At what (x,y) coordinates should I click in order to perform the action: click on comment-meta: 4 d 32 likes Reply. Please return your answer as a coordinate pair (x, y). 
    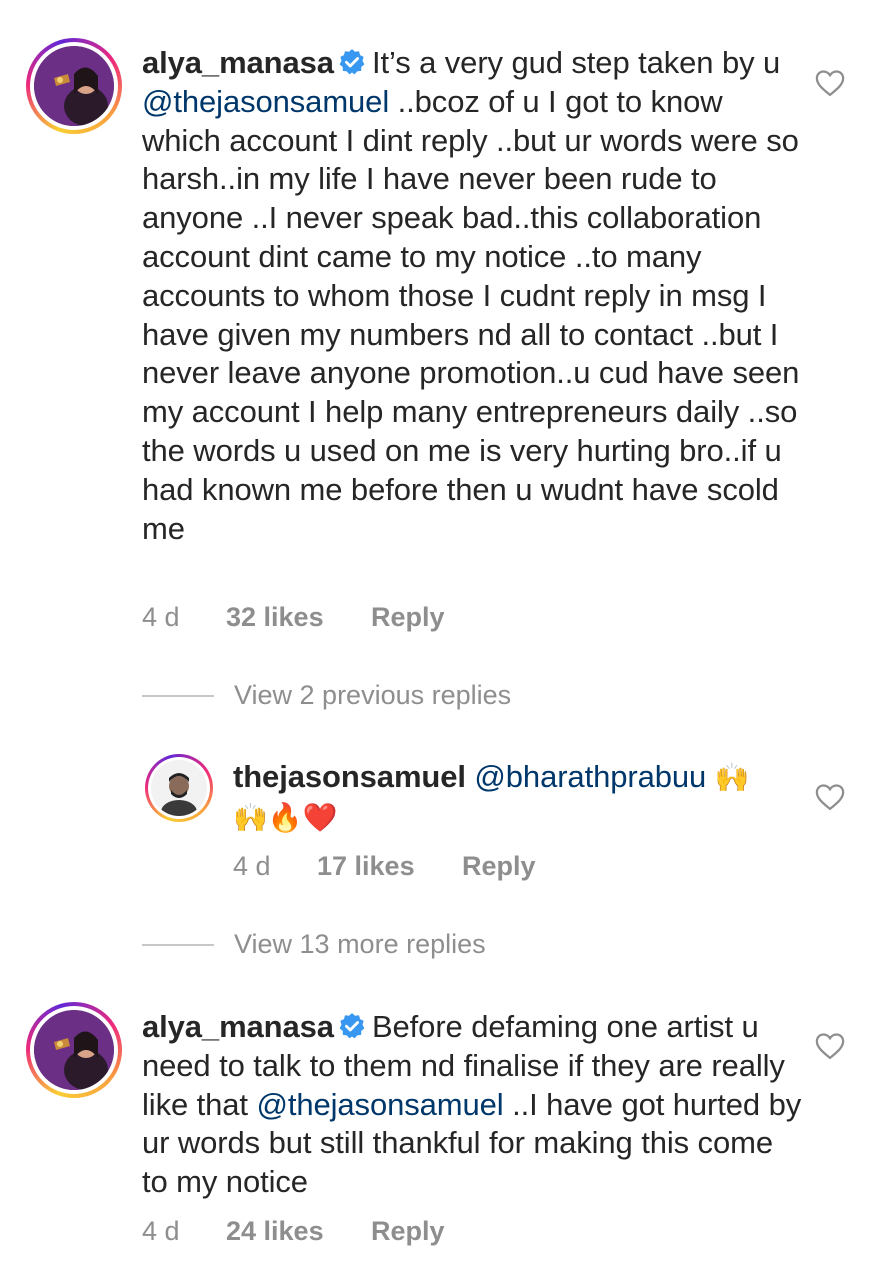
    Looking at the image, I should click on (293, 617).